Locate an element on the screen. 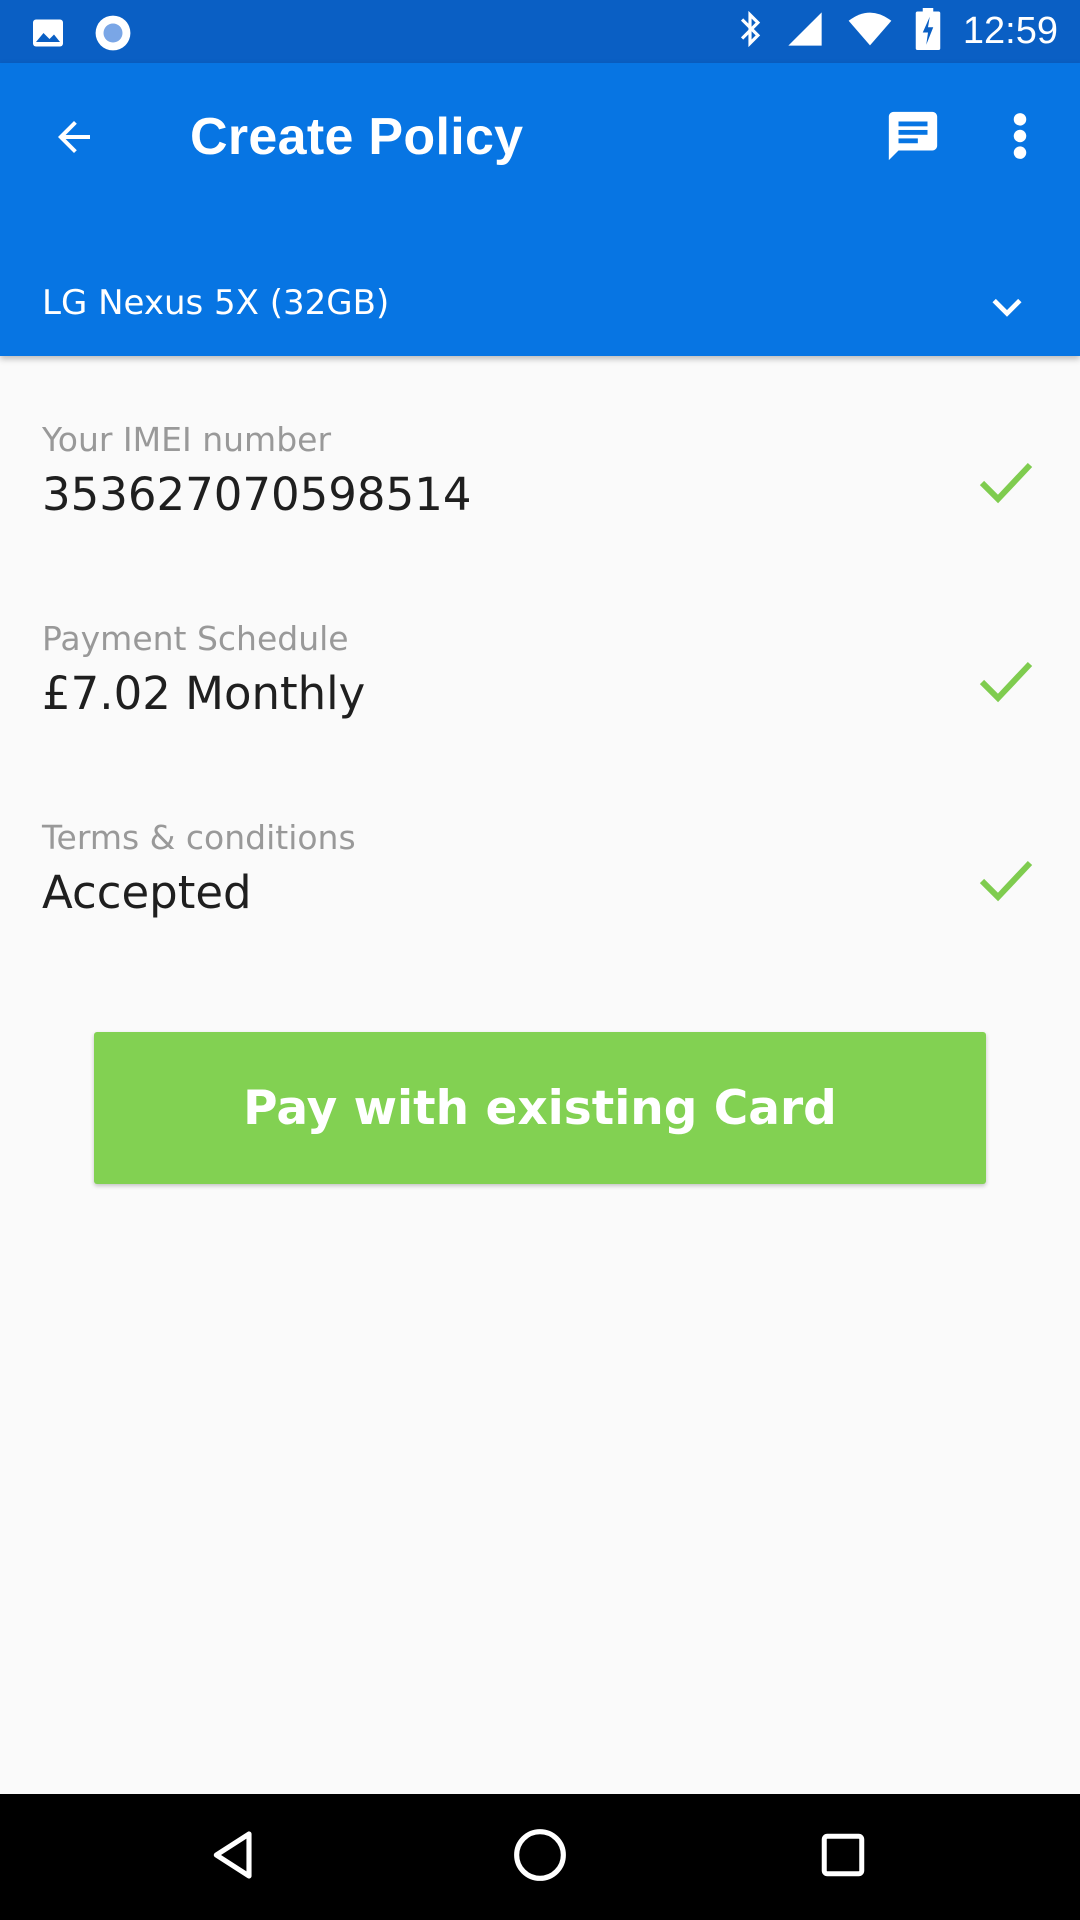  bluetooth-icon is located at coordinates (750, 31).